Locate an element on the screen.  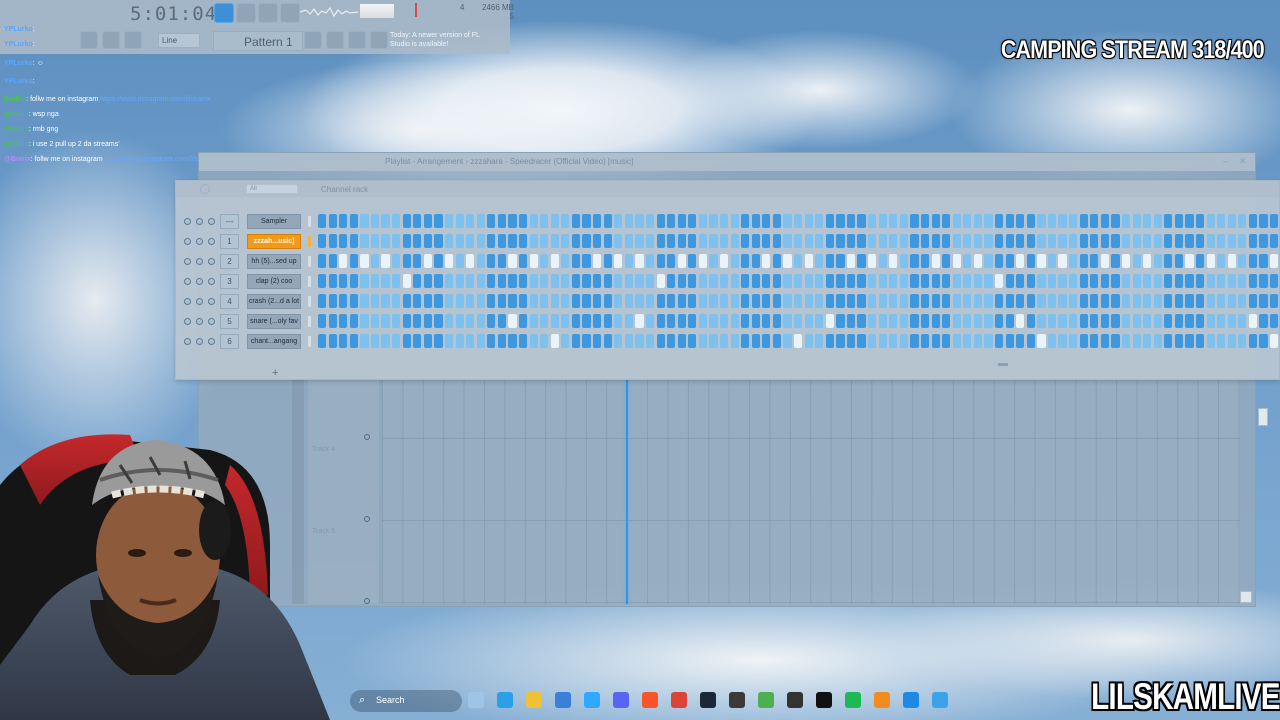
shift-button is located at coordinates (313, 40).